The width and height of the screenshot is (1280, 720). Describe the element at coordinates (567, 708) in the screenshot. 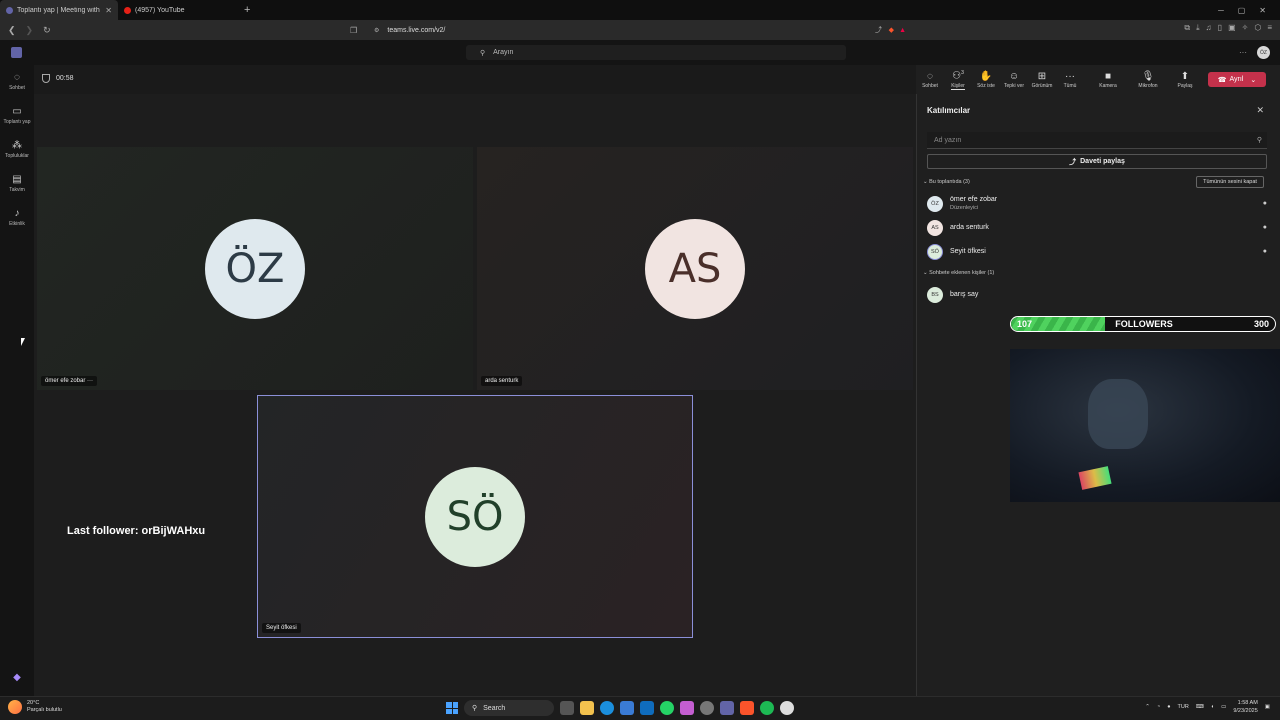

I see `task-view-icon` at that location.